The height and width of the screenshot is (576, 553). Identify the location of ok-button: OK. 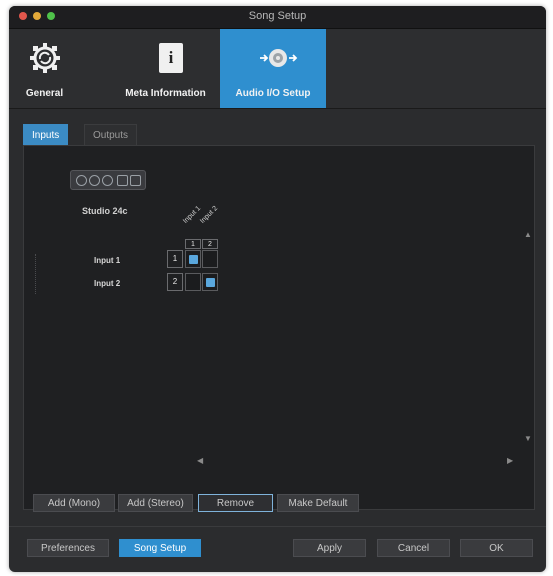
(496, 548).